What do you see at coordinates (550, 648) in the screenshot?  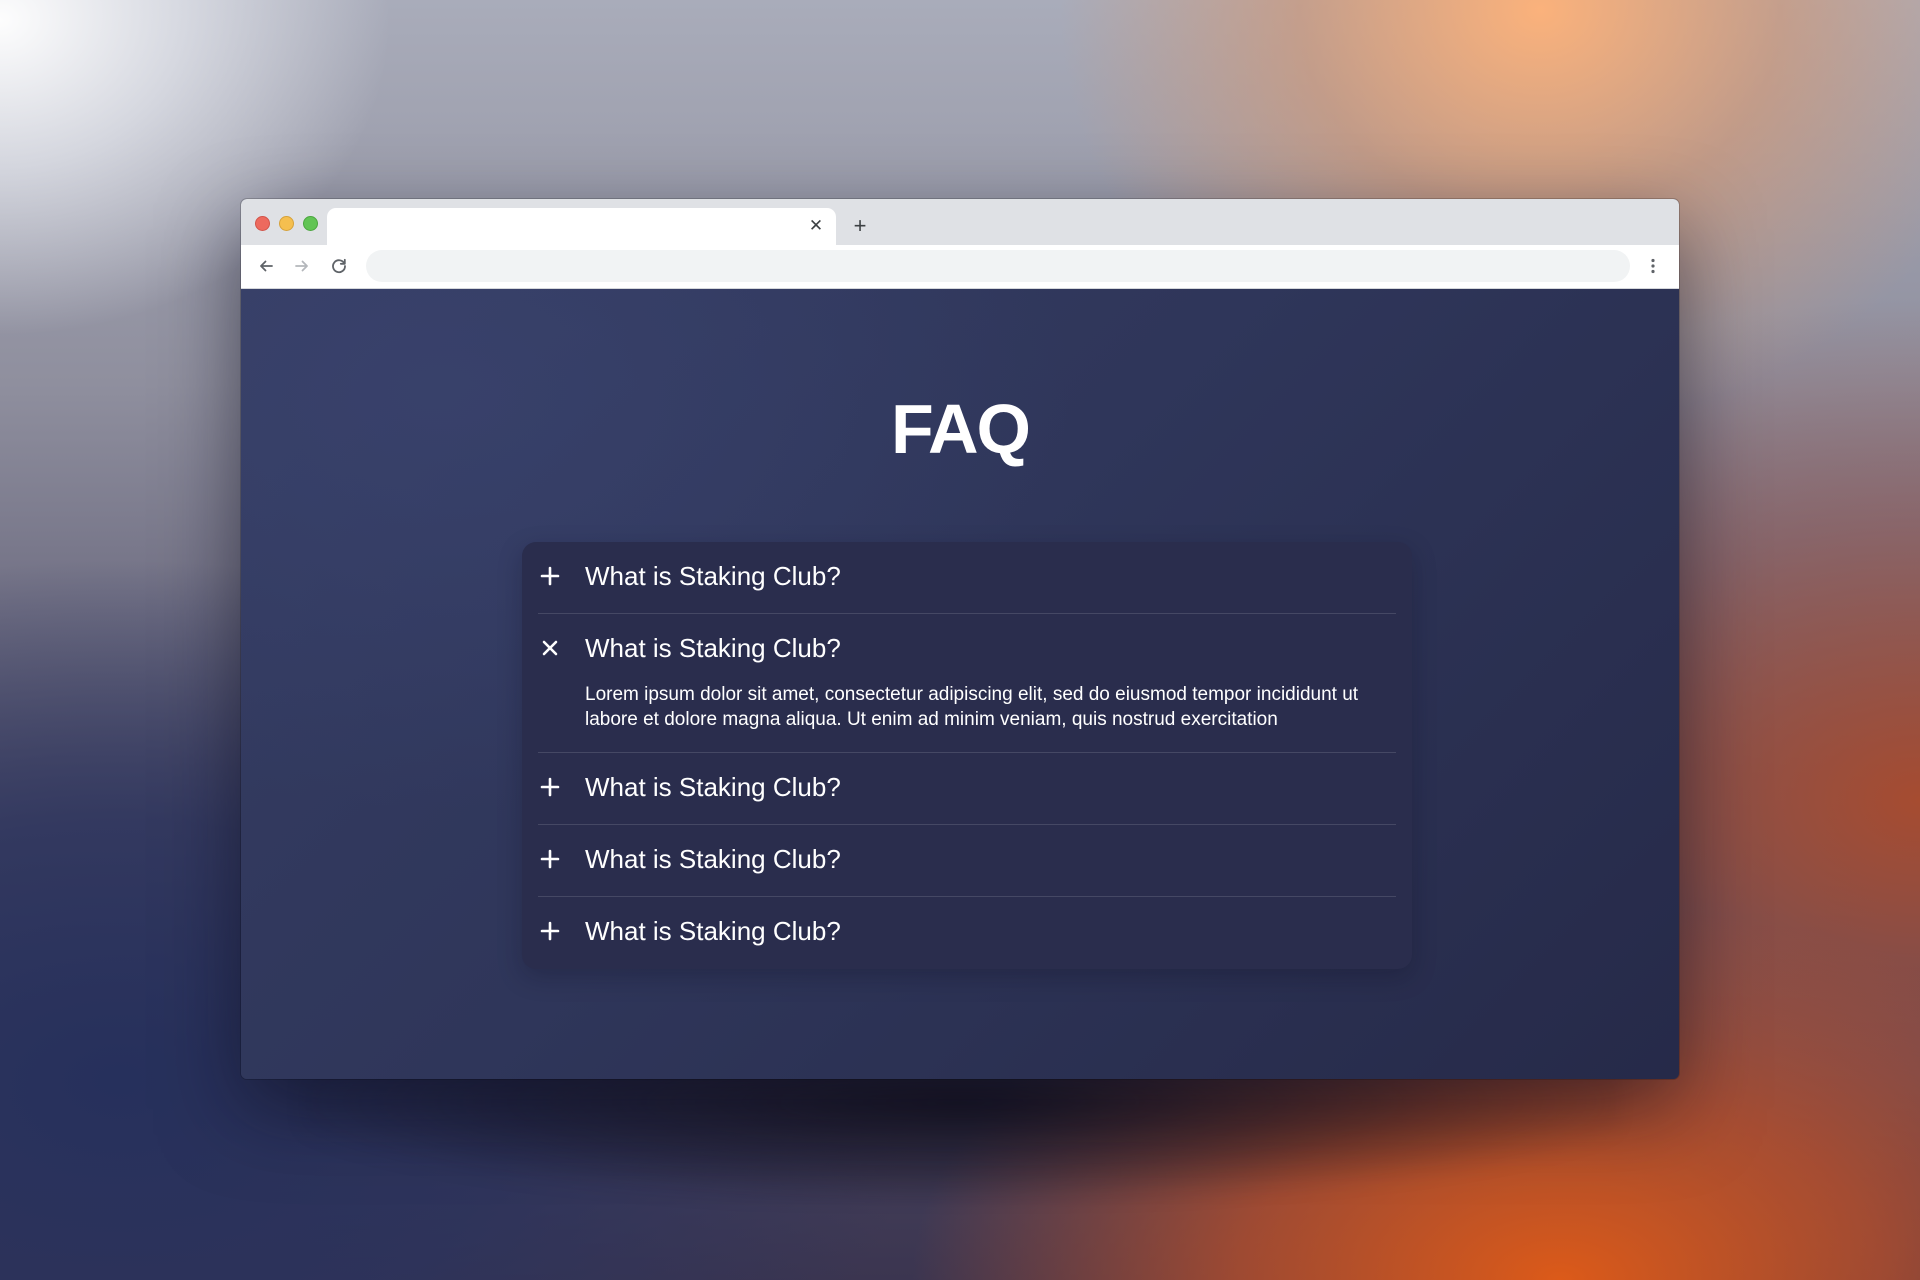 I see `close-icon` at bounding box center [550, 648].